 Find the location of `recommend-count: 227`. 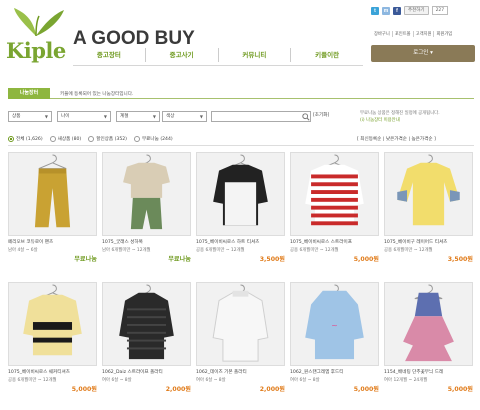

recommend-count: 227 is located at coordinates (440, 10).